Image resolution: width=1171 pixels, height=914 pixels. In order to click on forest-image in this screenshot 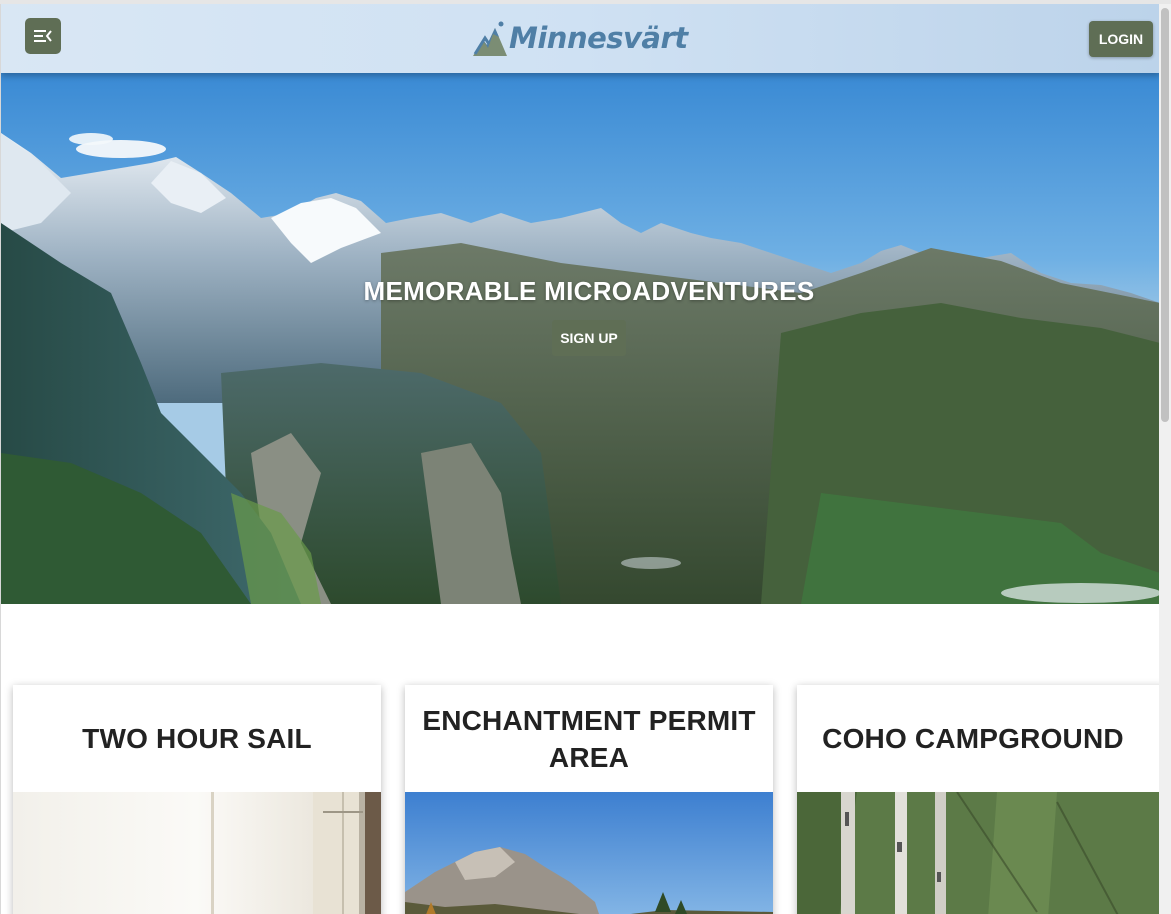, I will do `click(978, 853)`.